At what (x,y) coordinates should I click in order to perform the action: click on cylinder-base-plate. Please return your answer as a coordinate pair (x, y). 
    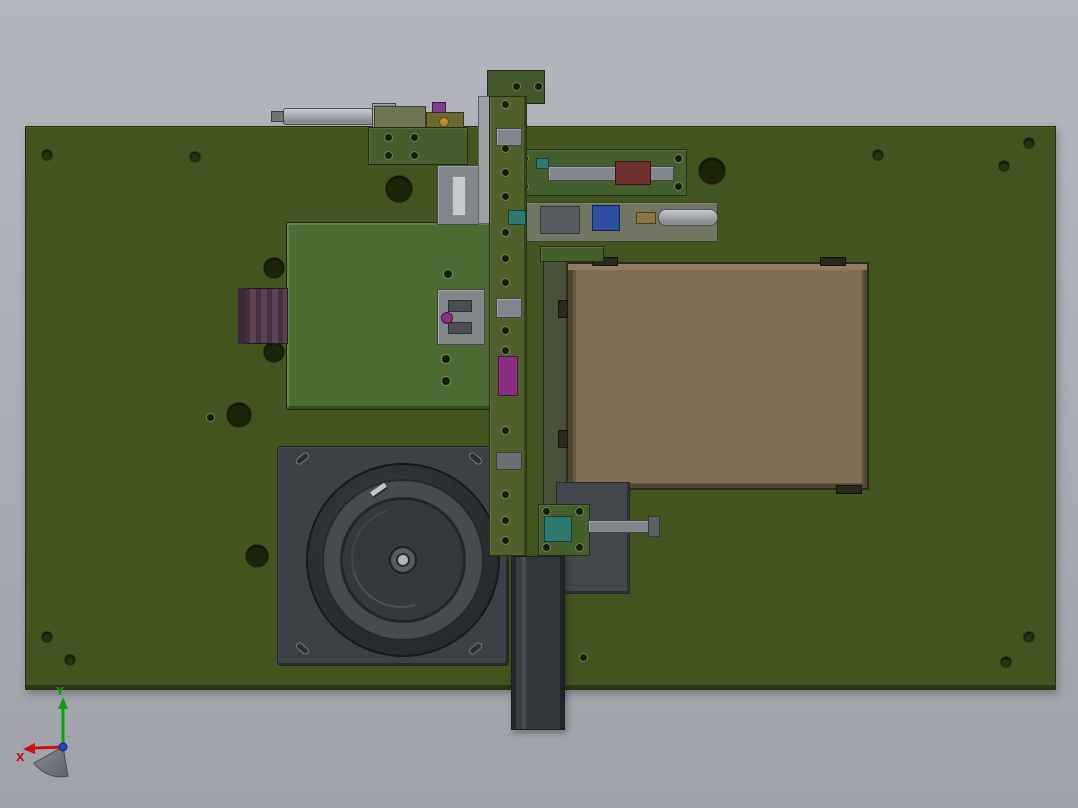
    Looking at the image, I should click on (418, 146).